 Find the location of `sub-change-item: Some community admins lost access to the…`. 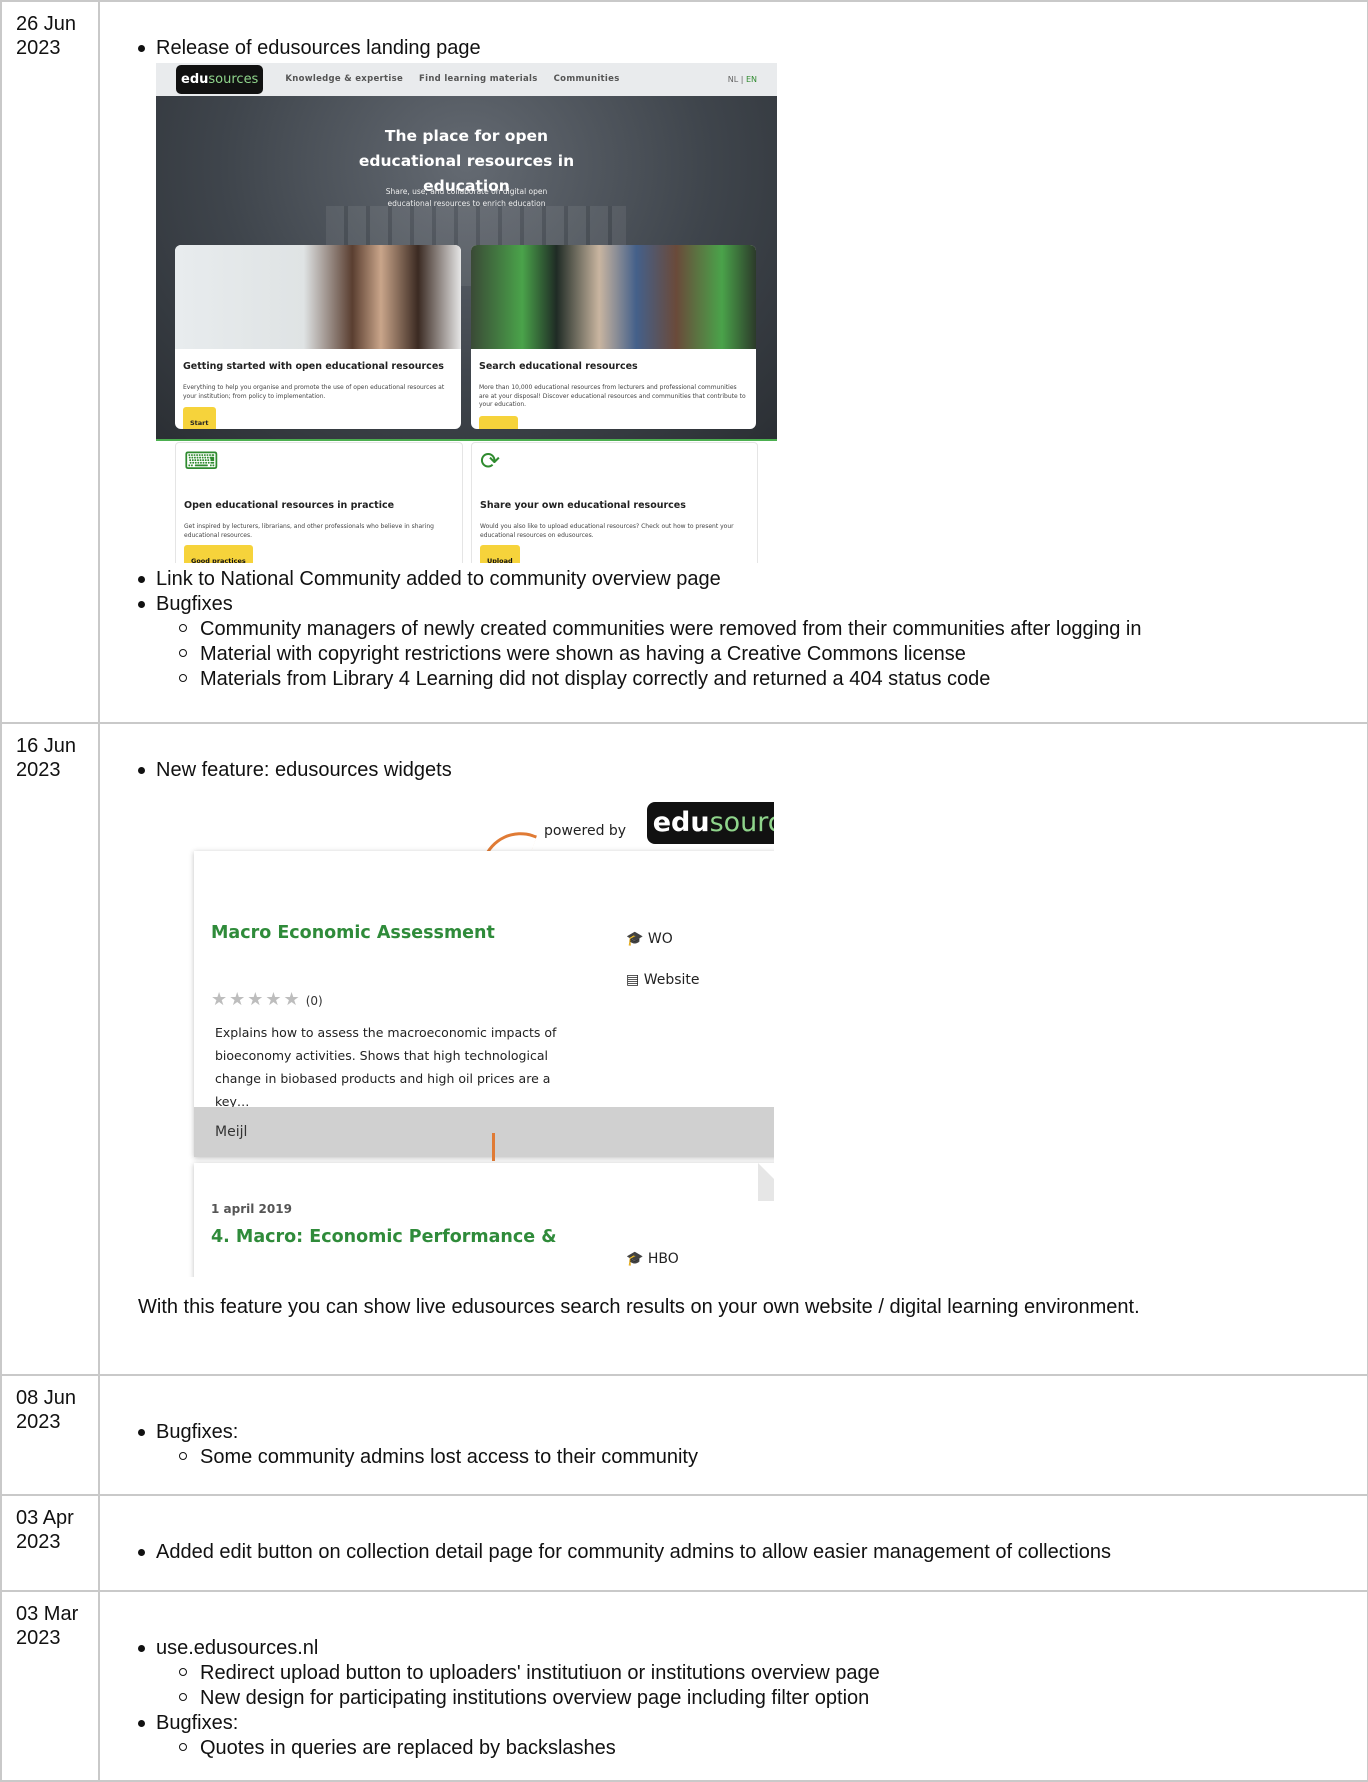

sub-change-item: Some community admins lost access to the… is located at coordinates (773, 1457).